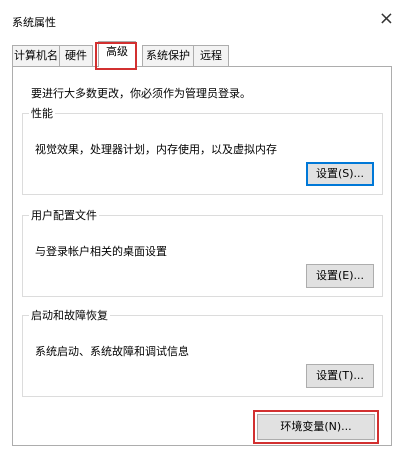 This screenshot has width=406, height=449. I want to click on window-title: 系统属性, so click(34, 22).